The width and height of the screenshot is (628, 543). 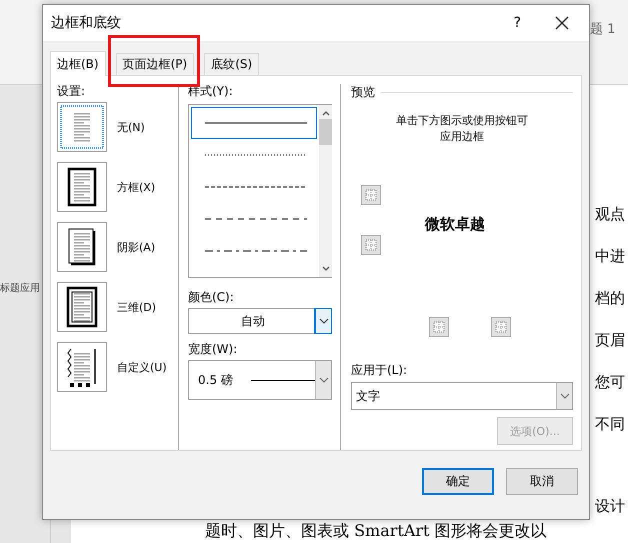 What do you see at coordinates (517, 23) in the screenshot?
I see `help-button: ?` at bounding box center [517, 23].